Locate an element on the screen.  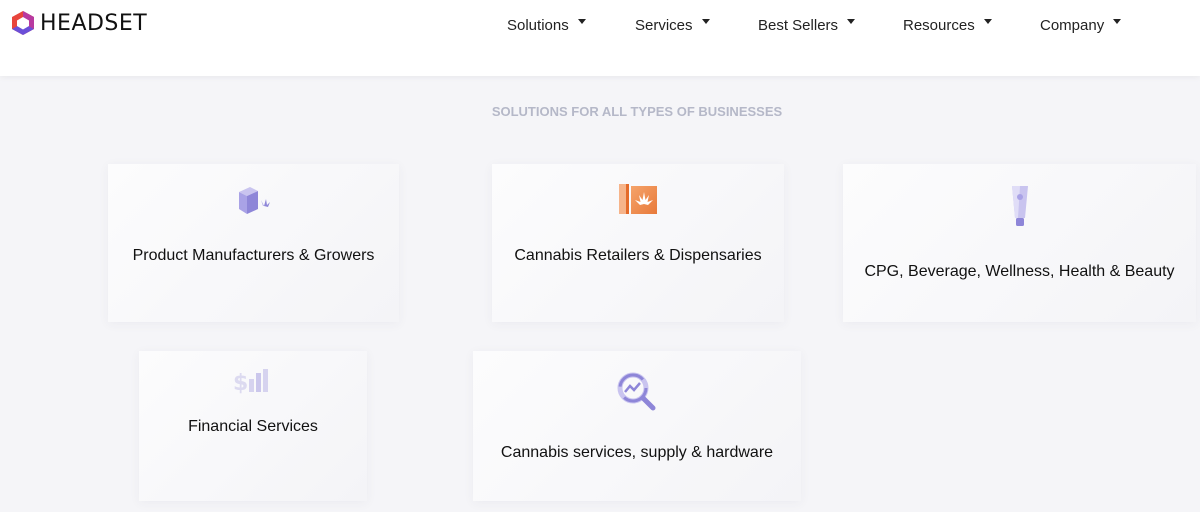
nav-resources-label: Resources is located at coordinates (939, 25).